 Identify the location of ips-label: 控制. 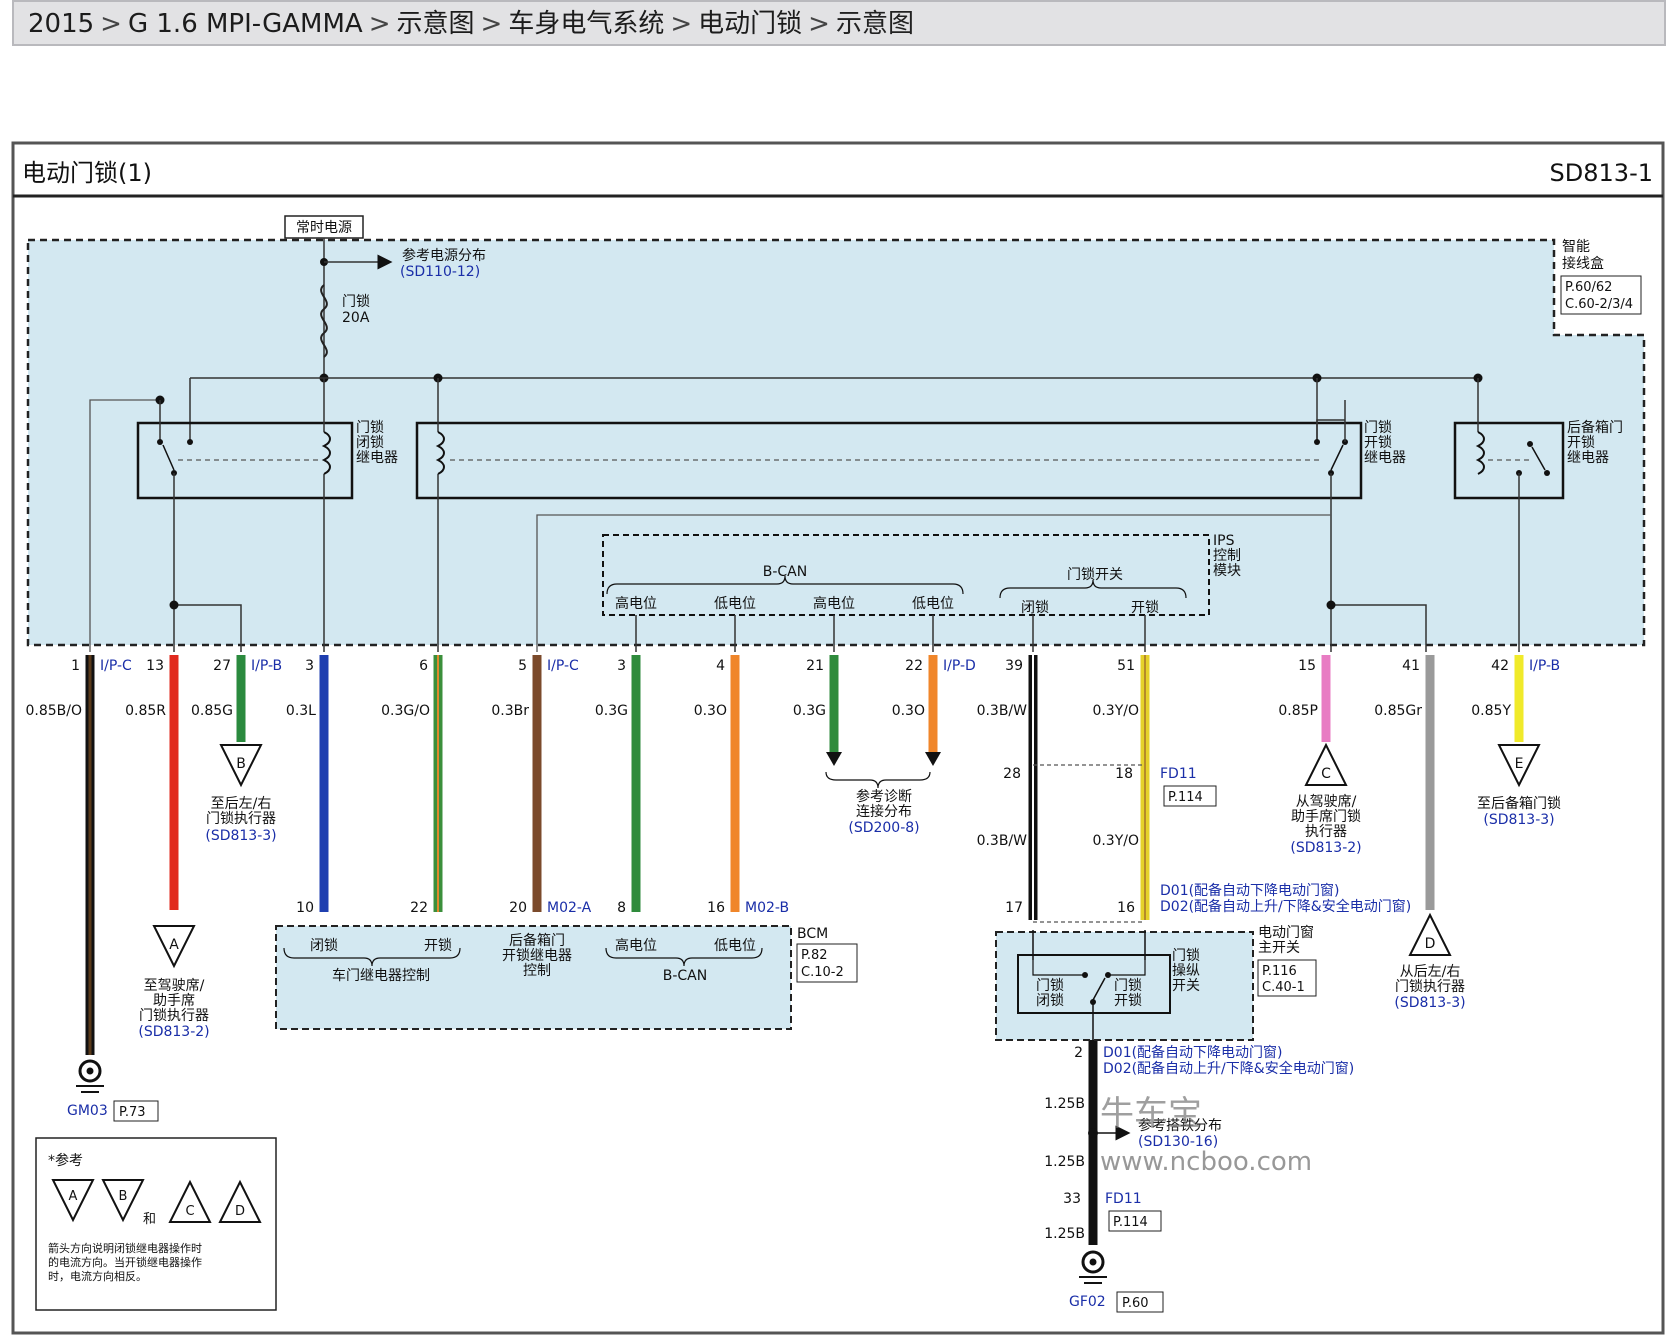
(1227, 556).